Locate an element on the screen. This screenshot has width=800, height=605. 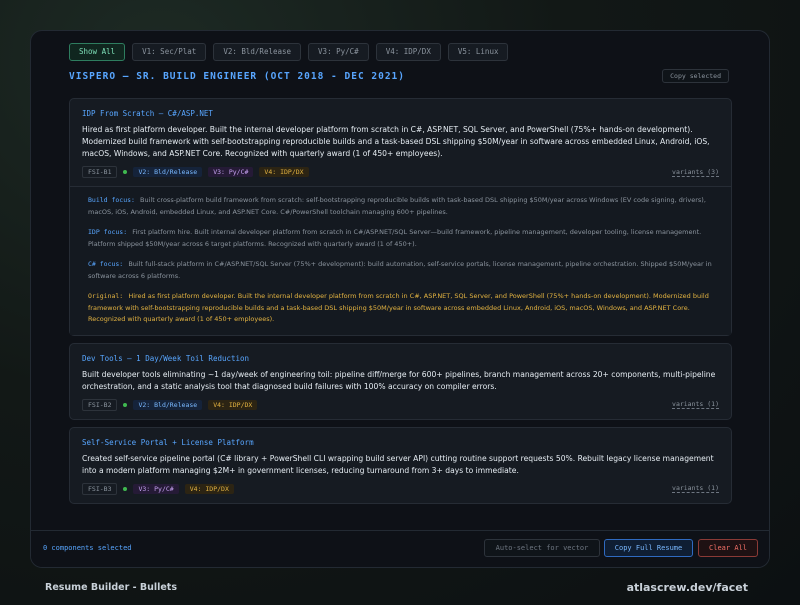
filter-show-all: Show All is located at coordinates (97, 52).